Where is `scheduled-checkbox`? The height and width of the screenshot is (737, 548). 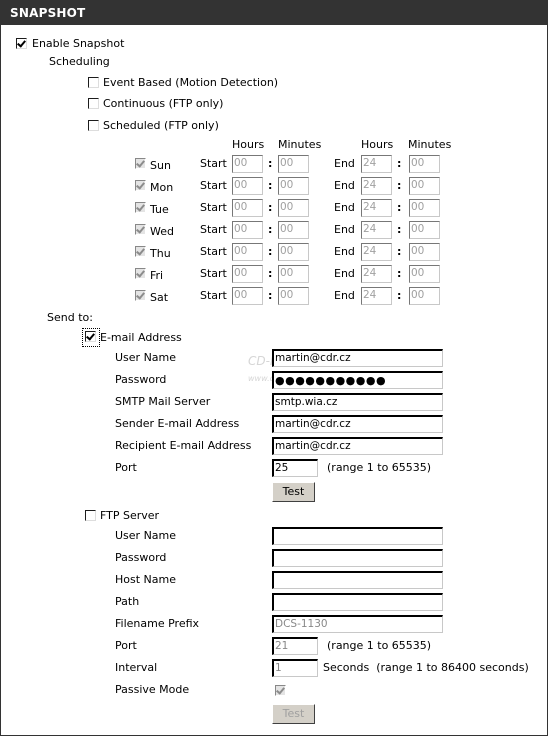 scheduled-checkbox is located at coordinates (93, 125).